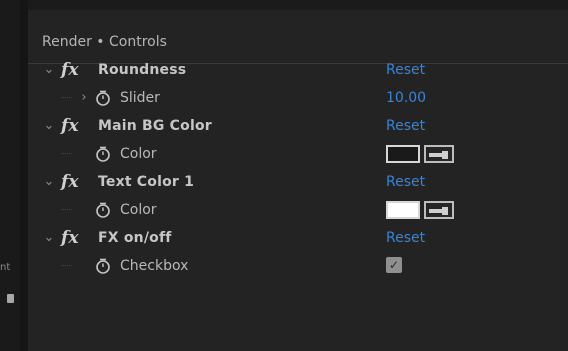 The image size is (568, 351). Describe the element at coordinates (154, 266) in the screenshot. I see `property-name: Checkbox` at that location.